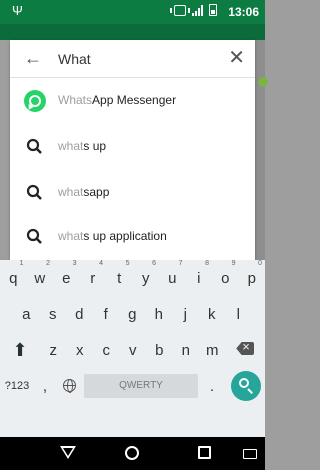 The image size is (320, 470). I want to click on key-o: 9o, so click(225, 278).